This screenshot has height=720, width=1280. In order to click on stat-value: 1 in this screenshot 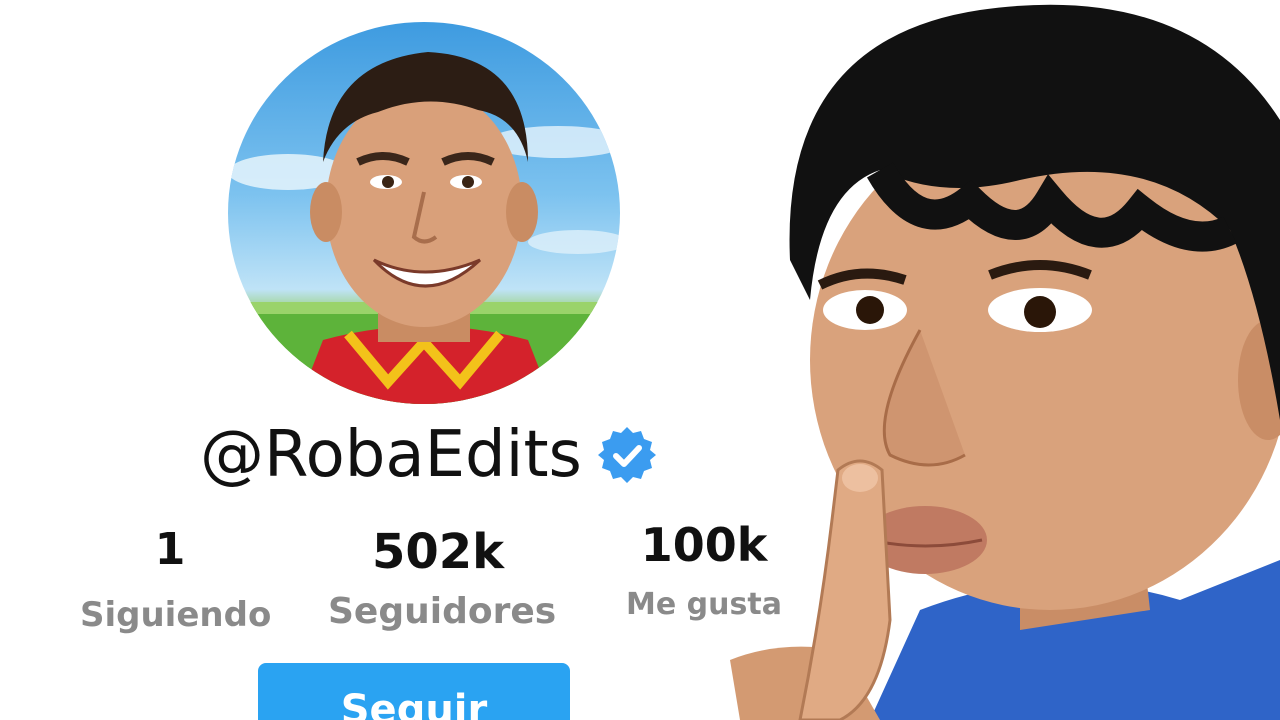, I will do `click(170, 549)`.